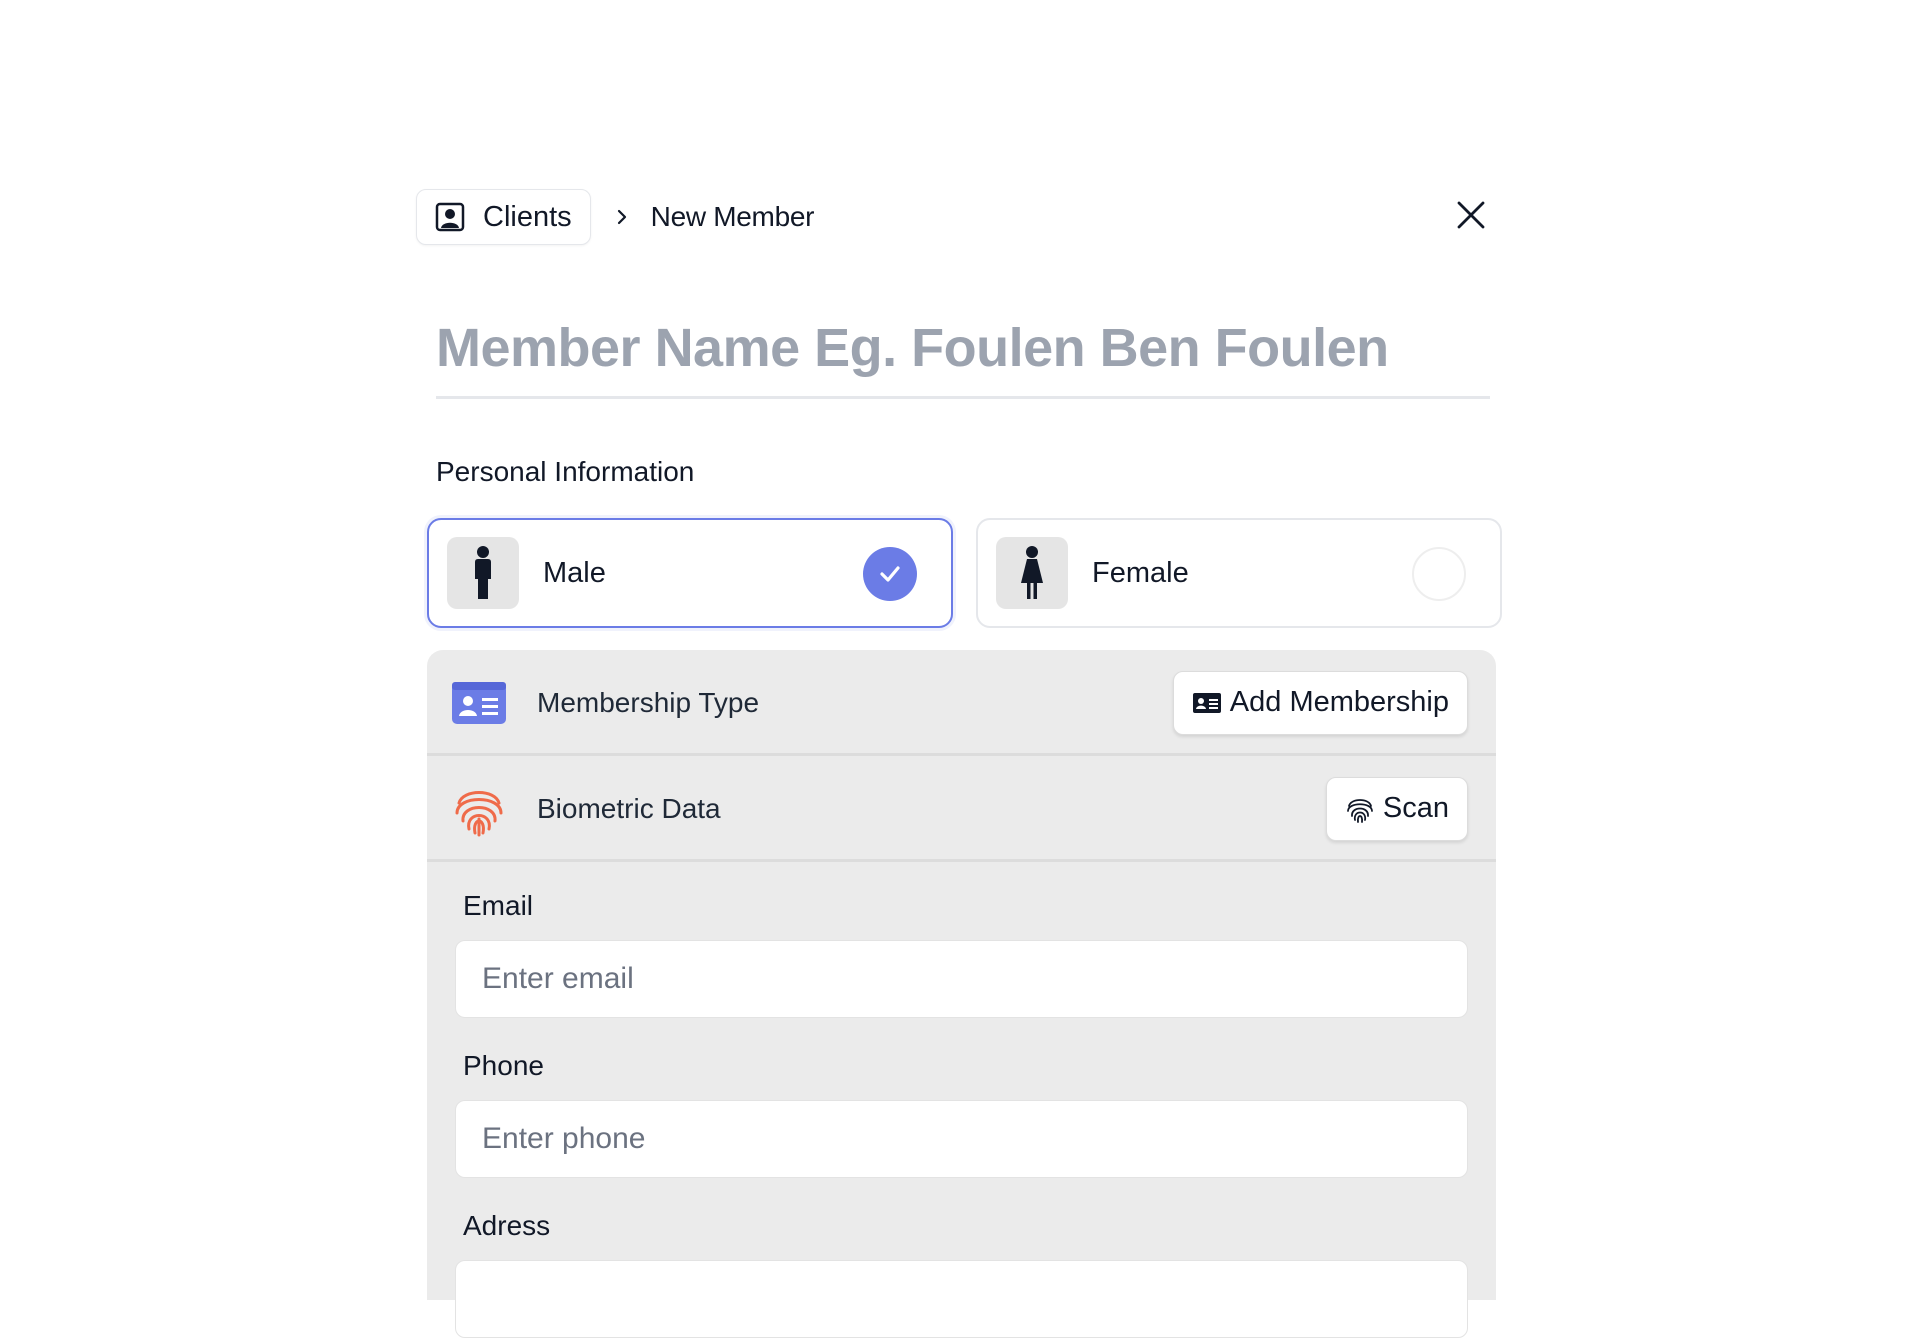 The image size is (1920, 1338). What do you see at coordinates (961, 1139) in the screenshot?
I see `phone-input` at bounding box center [961, 1139].